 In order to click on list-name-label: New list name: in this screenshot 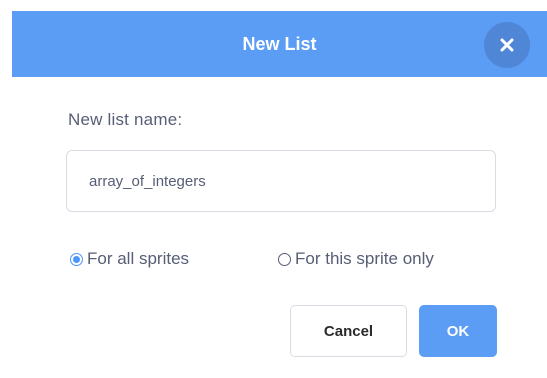, I will do `click(125, 119)`.